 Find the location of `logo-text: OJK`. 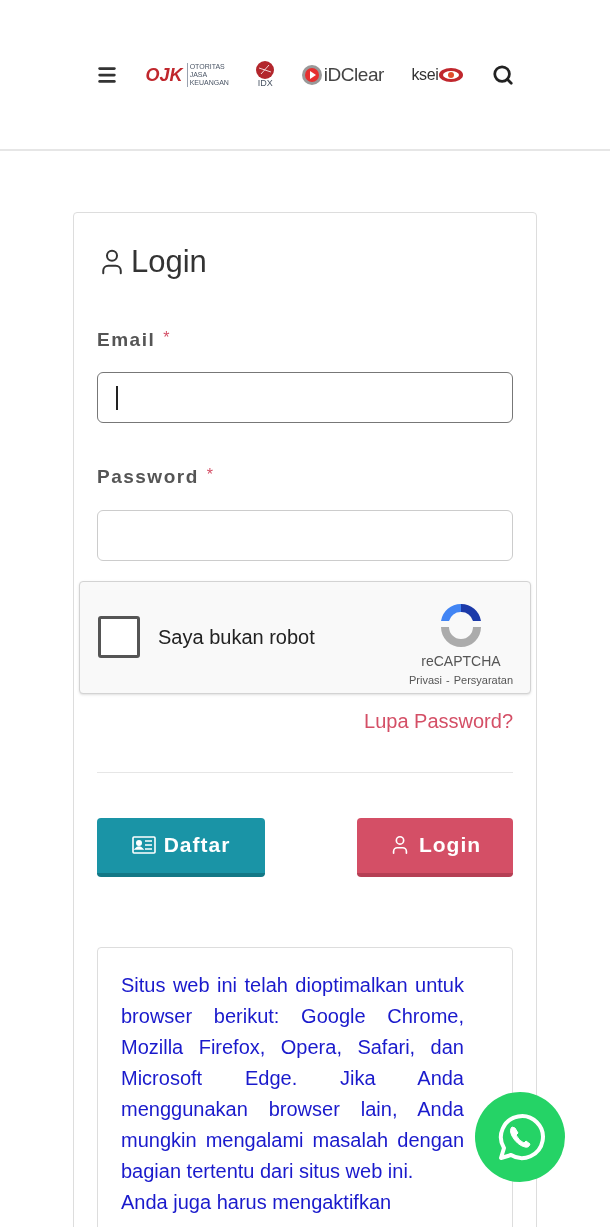

logo-text: OJK is located at coordinates (164, 74).